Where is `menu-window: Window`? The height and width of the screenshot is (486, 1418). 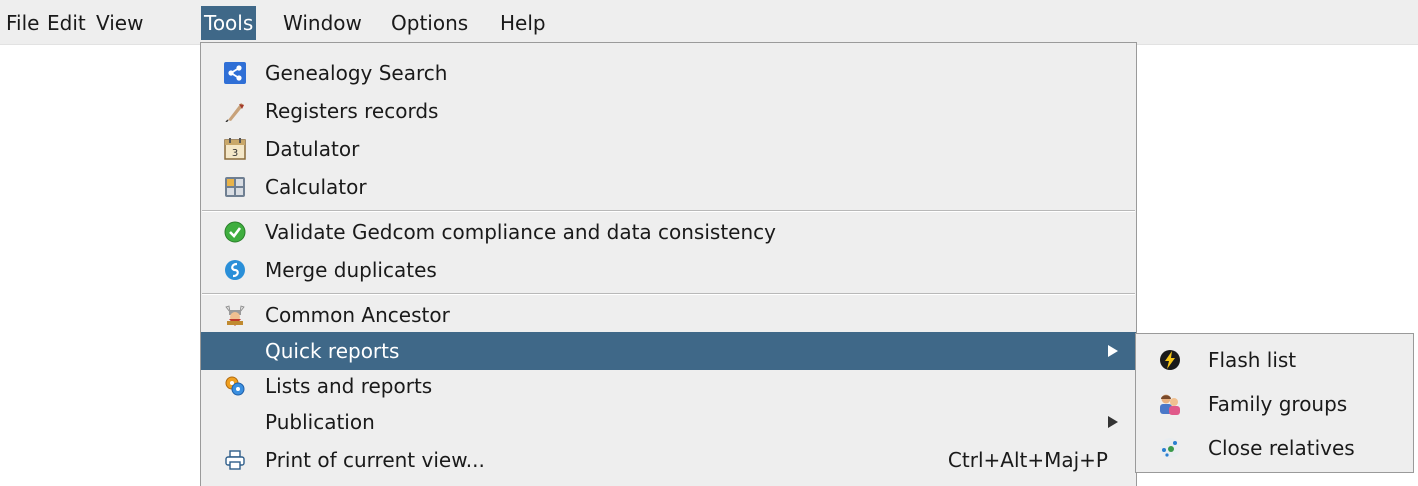 menu-window: Window is located at coordinates (322, 23).